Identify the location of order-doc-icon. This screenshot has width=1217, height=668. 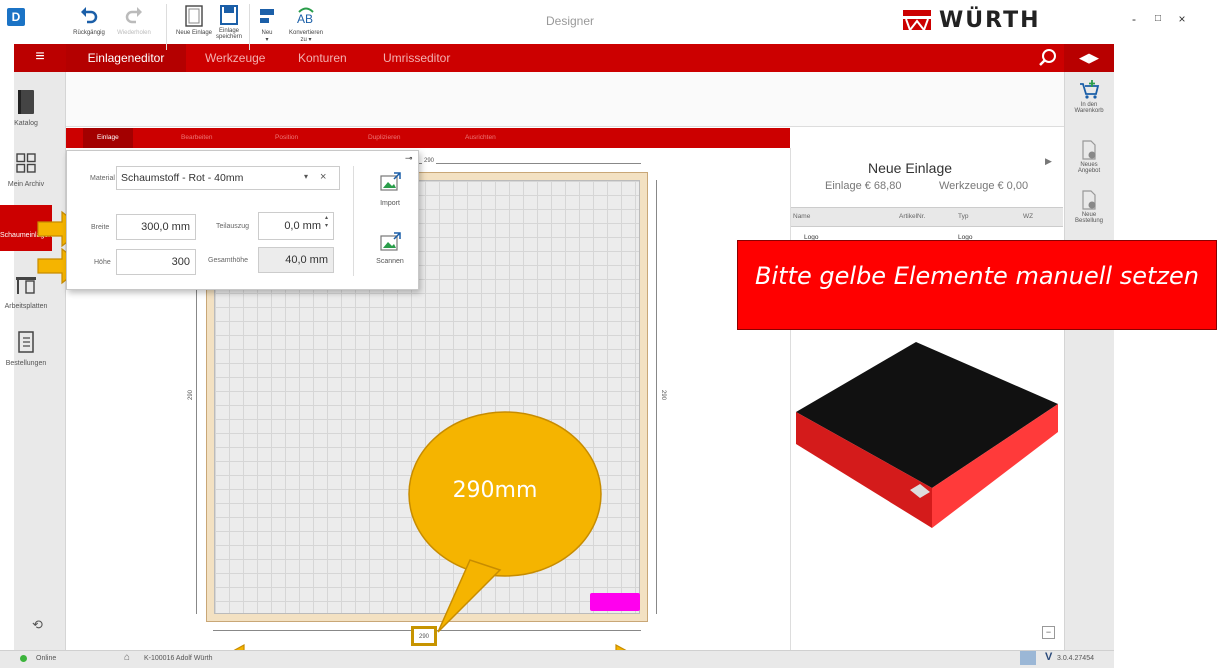
(1089, 200).